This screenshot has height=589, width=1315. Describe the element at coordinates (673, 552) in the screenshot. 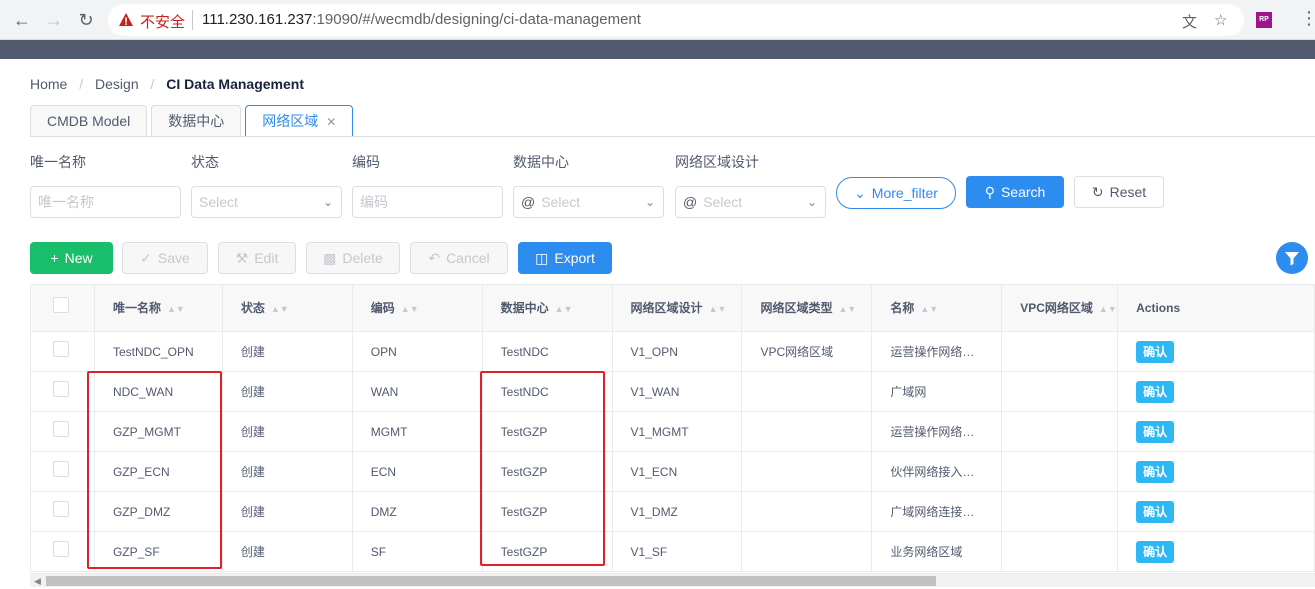

I see `table-row: GZP_SF 创建 SF TestGZP V1_SF 业务网络区域 确认` at that location.